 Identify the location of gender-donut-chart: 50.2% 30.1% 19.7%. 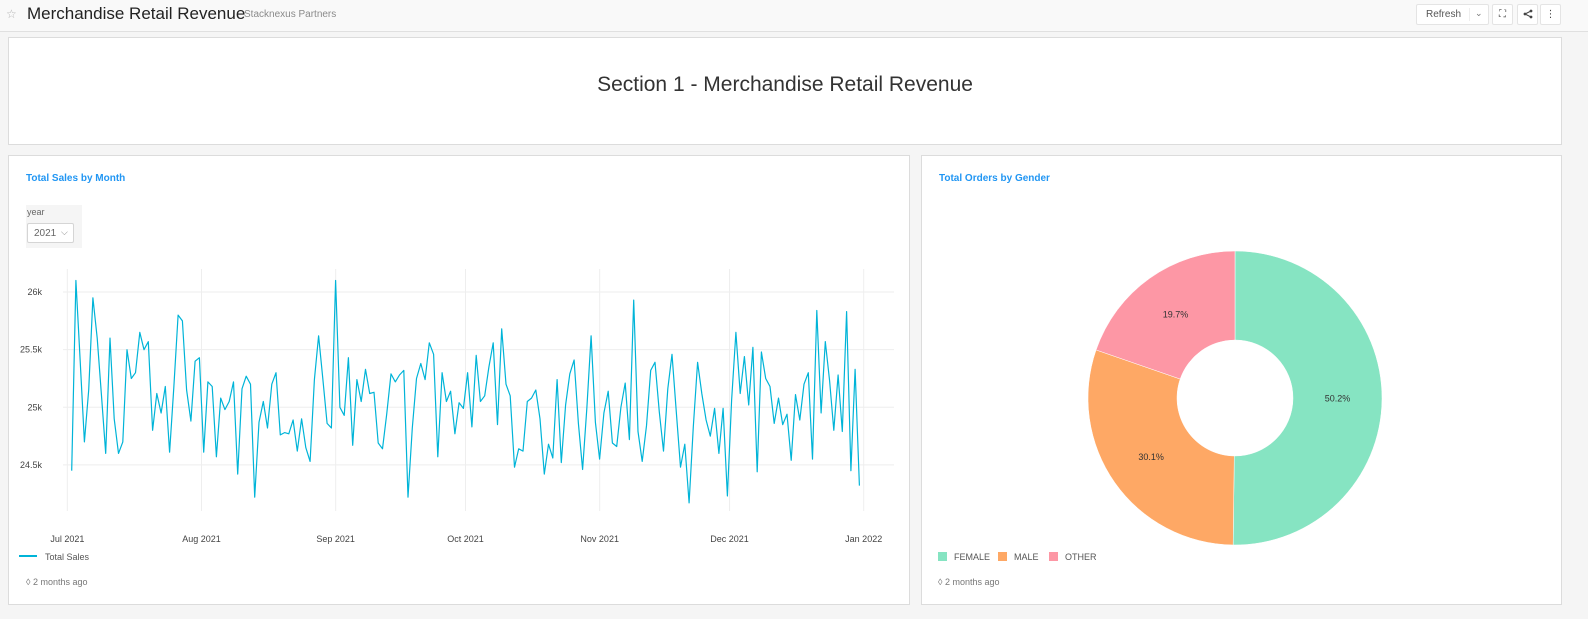
(1235, 398).